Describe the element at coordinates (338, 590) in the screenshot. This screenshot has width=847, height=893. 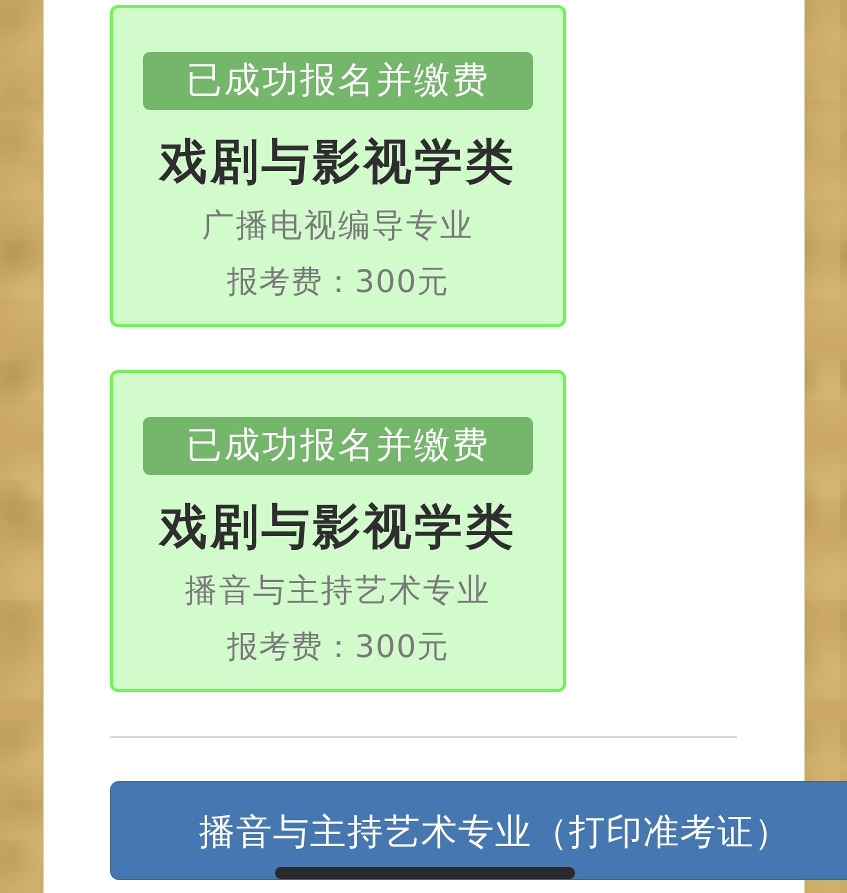
I see `major-name: 播音与主持艺术专业` at that location.